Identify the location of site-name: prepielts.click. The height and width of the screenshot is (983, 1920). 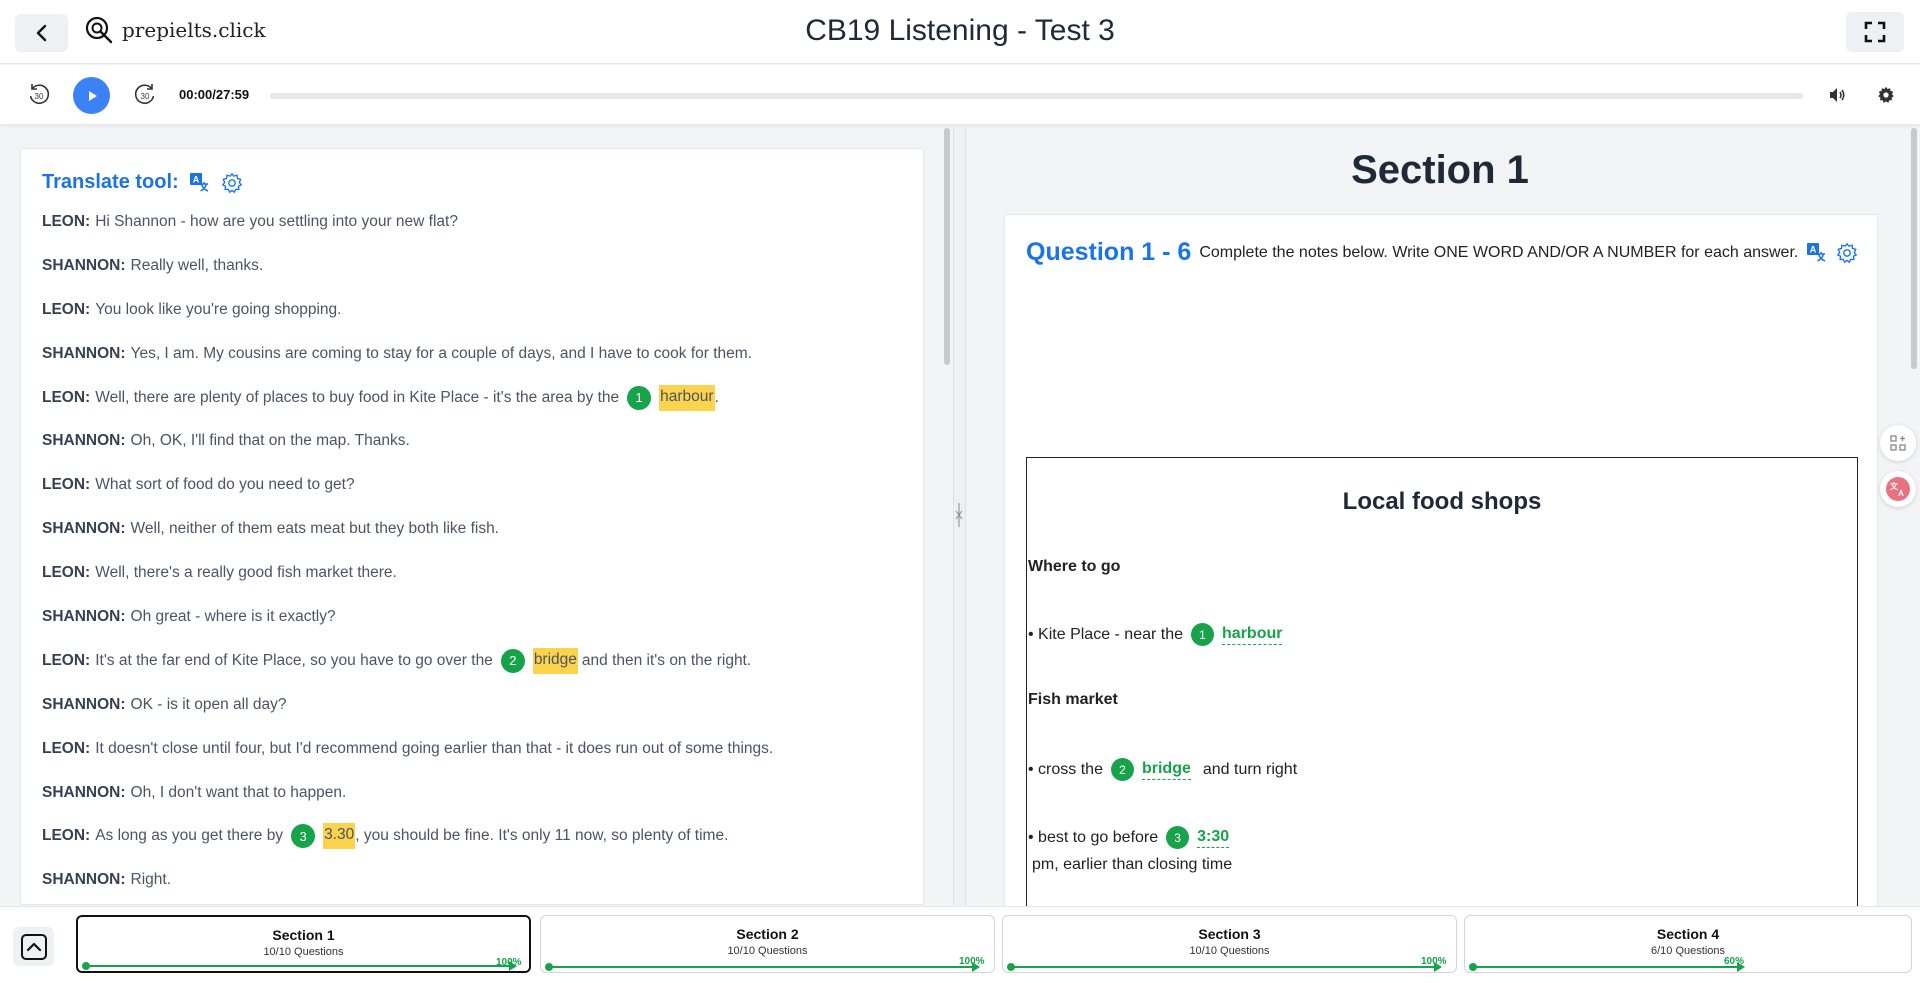
(194, 30).